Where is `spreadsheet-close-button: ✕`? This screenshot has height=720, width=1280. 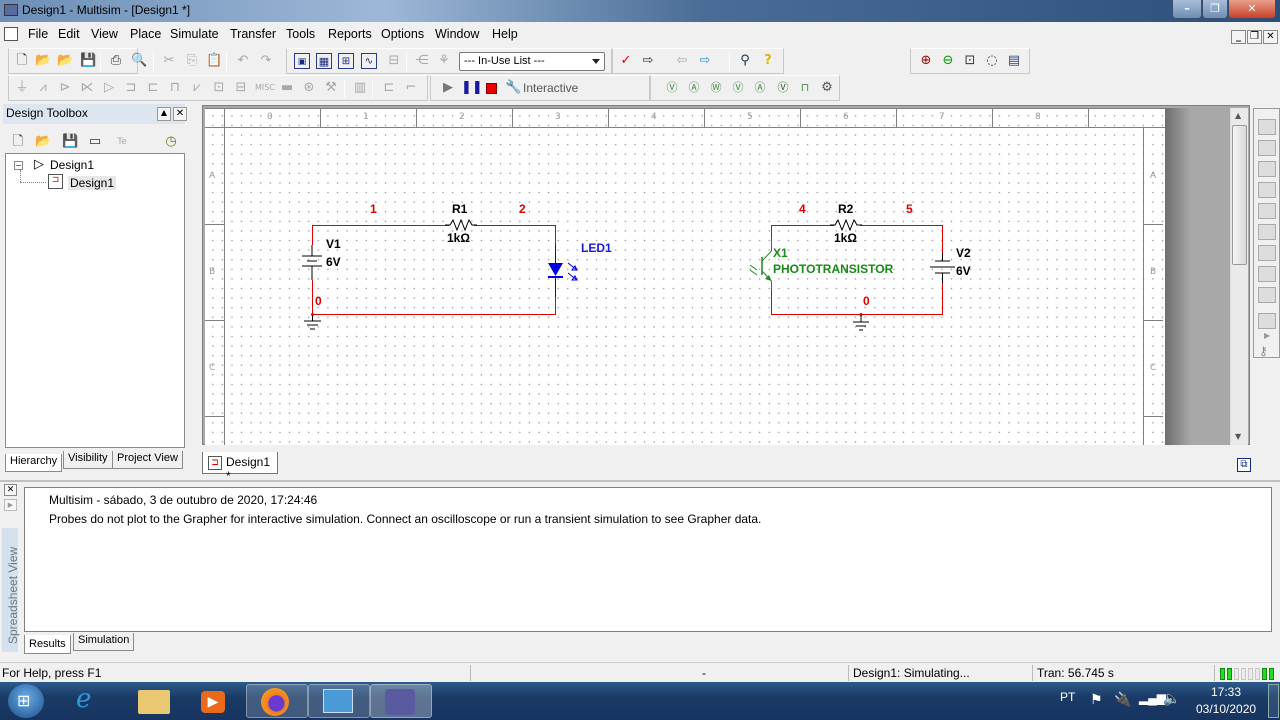 spreadsheet-close-button: ✕ is located at coordinates (10, 490).